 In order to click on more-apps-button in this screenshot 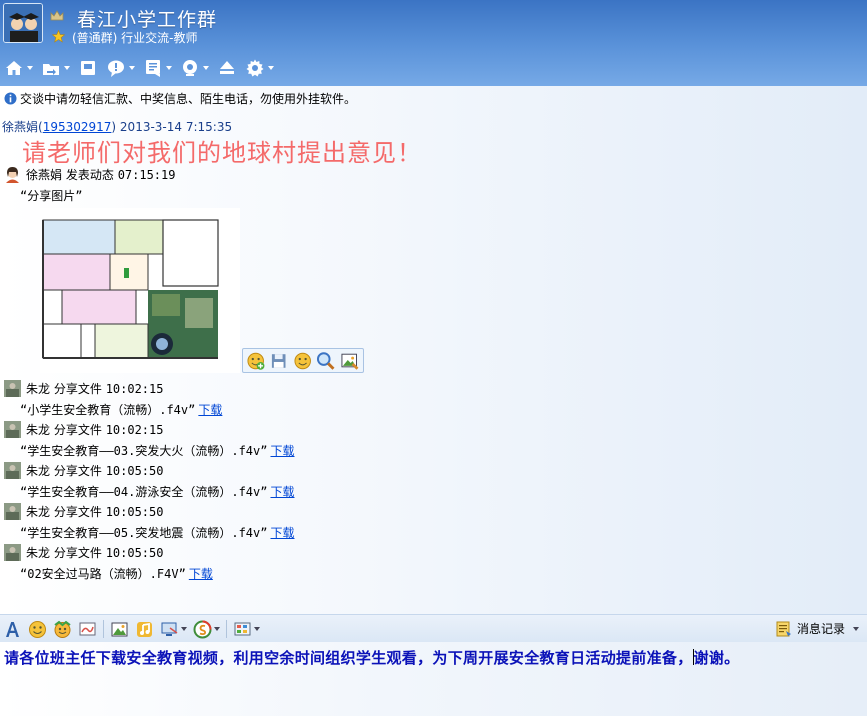, I will do `click(246, 629)`.